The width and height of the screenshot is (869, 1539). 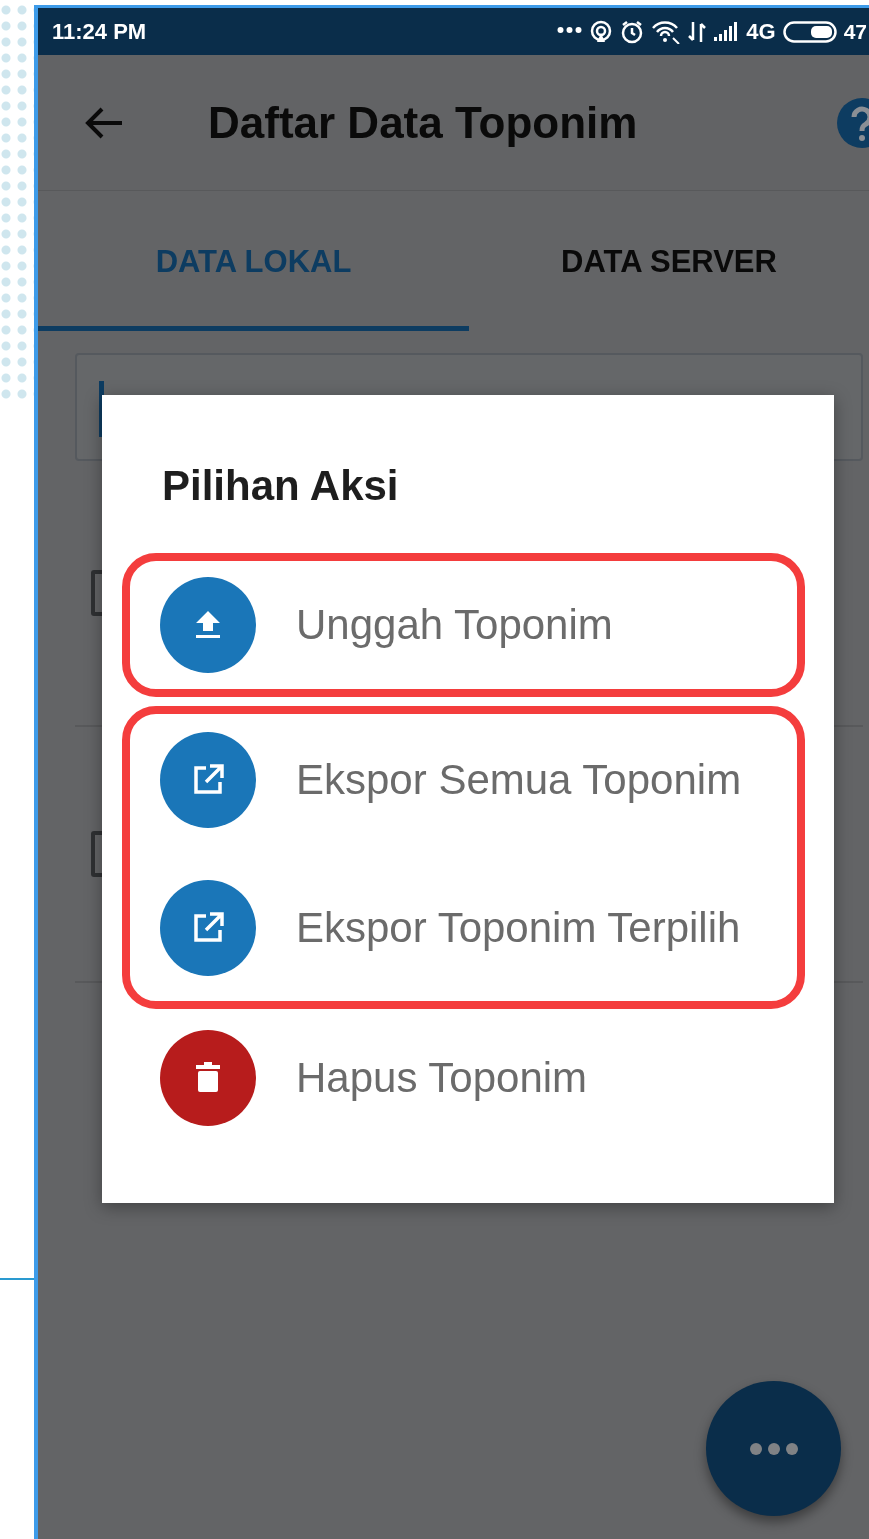 What do you see at coordinates (632, 31) in the screenshot?
I see `alarm-icon` at bounding box center [632, 31].